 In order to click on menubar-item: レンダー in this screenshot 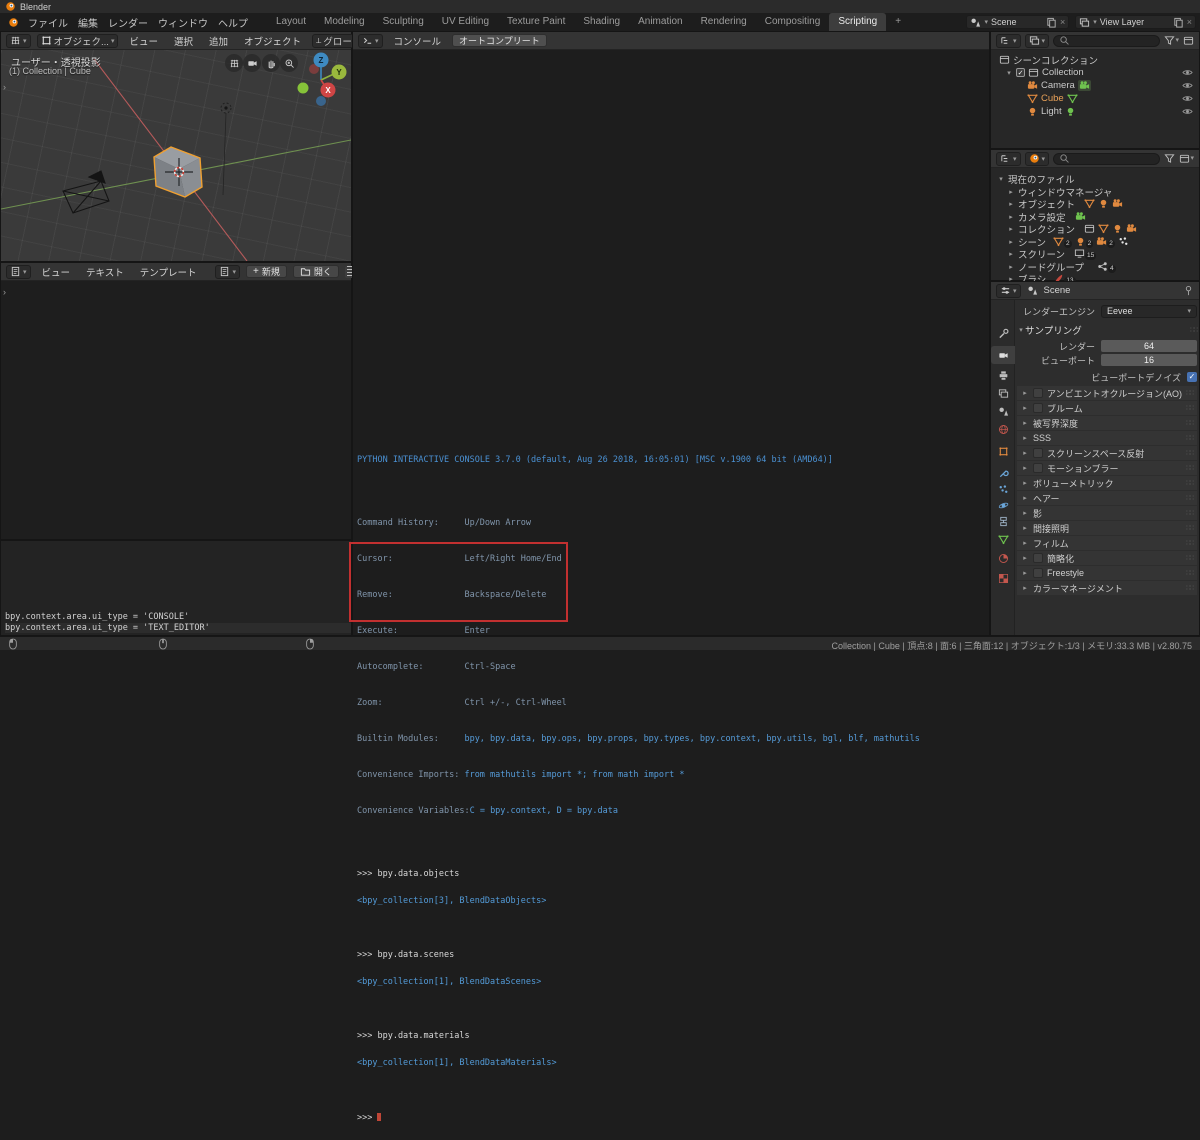, I will do `click(128, 22)`.